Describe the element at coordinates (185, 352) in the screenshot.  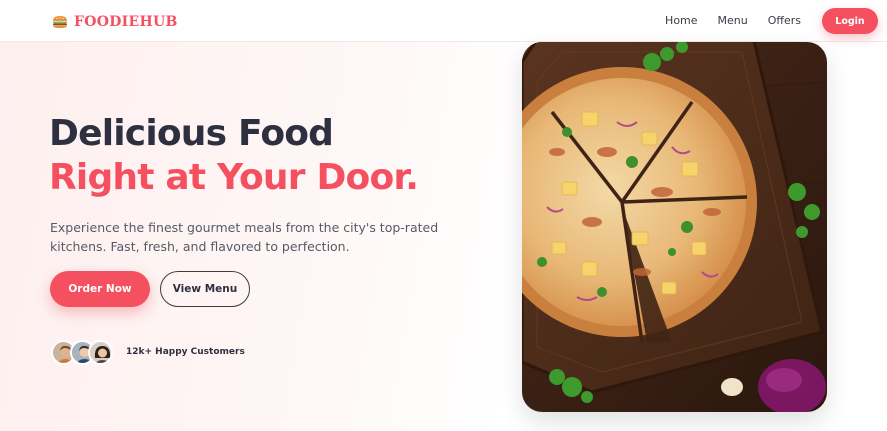
I see `happy-customers-label: 12k+ Happy Customers` at that location.